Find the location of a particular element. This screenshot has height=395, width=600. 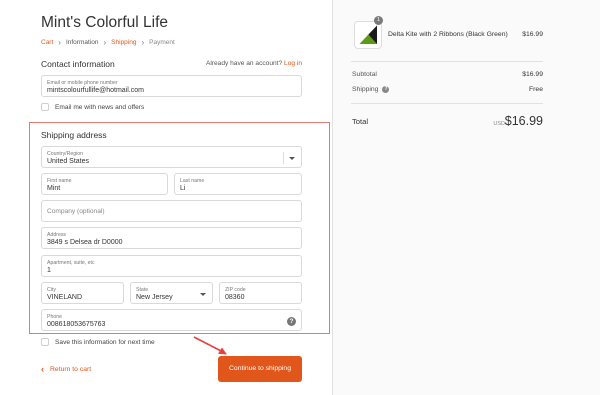

company-placeholder: Company (optional) is located at coordinates (76, 211).